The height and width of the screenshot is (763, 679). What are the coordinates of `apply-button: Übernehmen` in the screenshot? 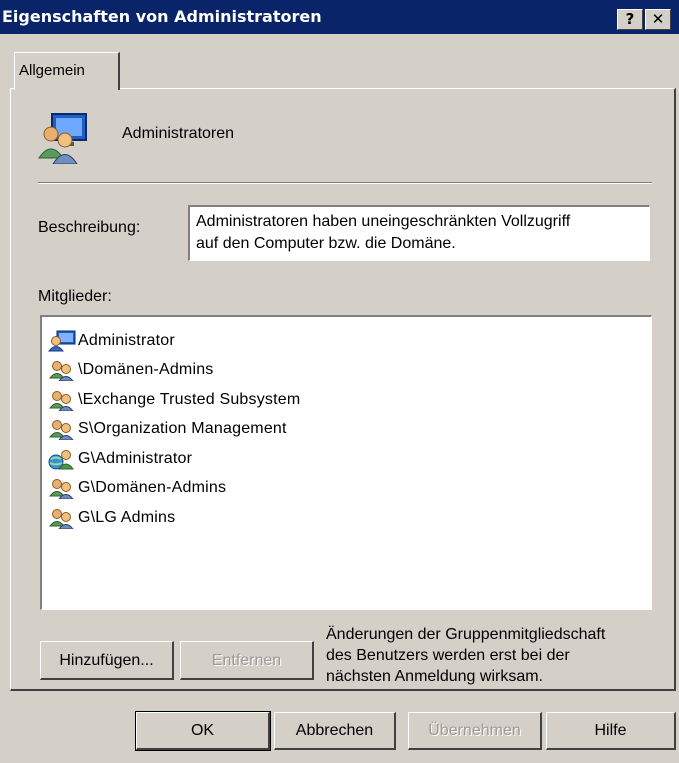 It's located at (475, 731).